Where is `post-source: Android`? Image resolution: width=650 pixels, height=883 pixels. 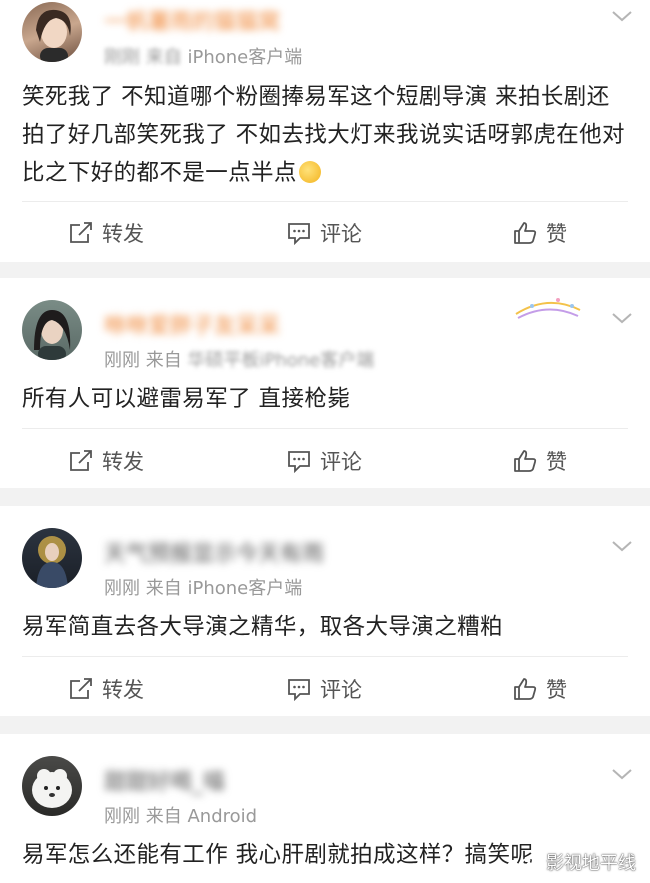 post-source: Android is located at coordinates (222, 816).